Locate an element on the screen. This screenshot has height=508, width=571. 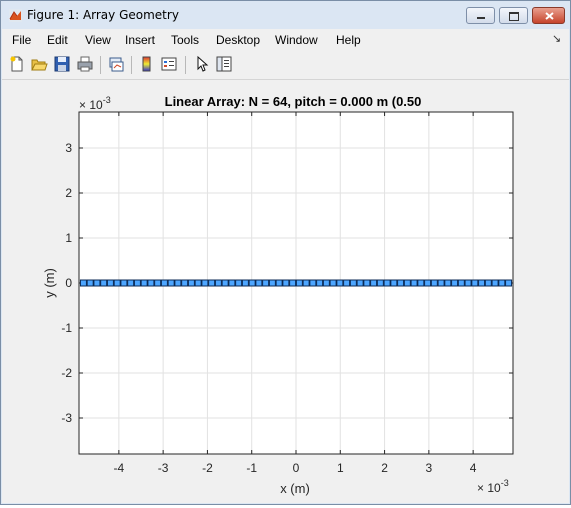
menu-dock-arrow-icon: ↘ is located at coordinates (556, 38).